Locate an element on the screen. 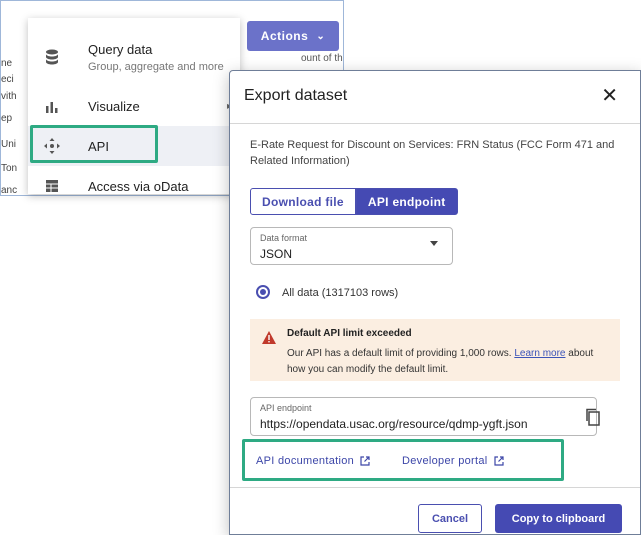 The height and width of the screenshot is (535, 641). bg-text: eci is located at coordinates (7, 79).